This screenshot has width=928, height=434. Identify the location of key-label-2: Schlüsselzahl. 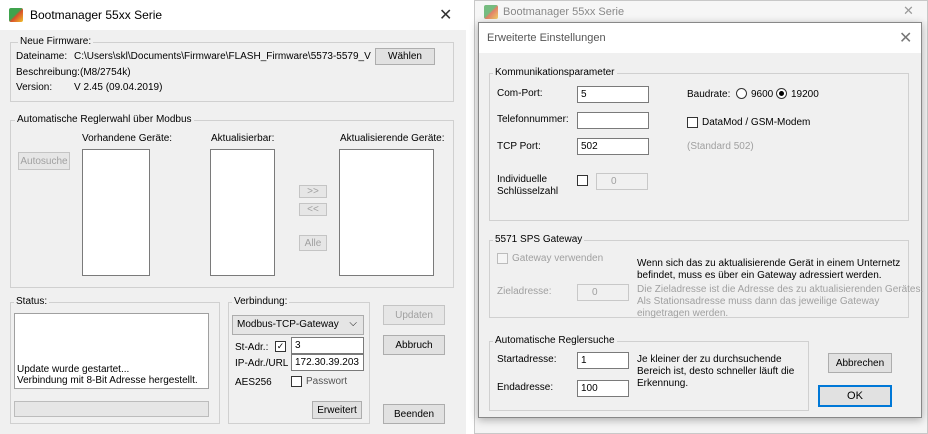
(528, 191).